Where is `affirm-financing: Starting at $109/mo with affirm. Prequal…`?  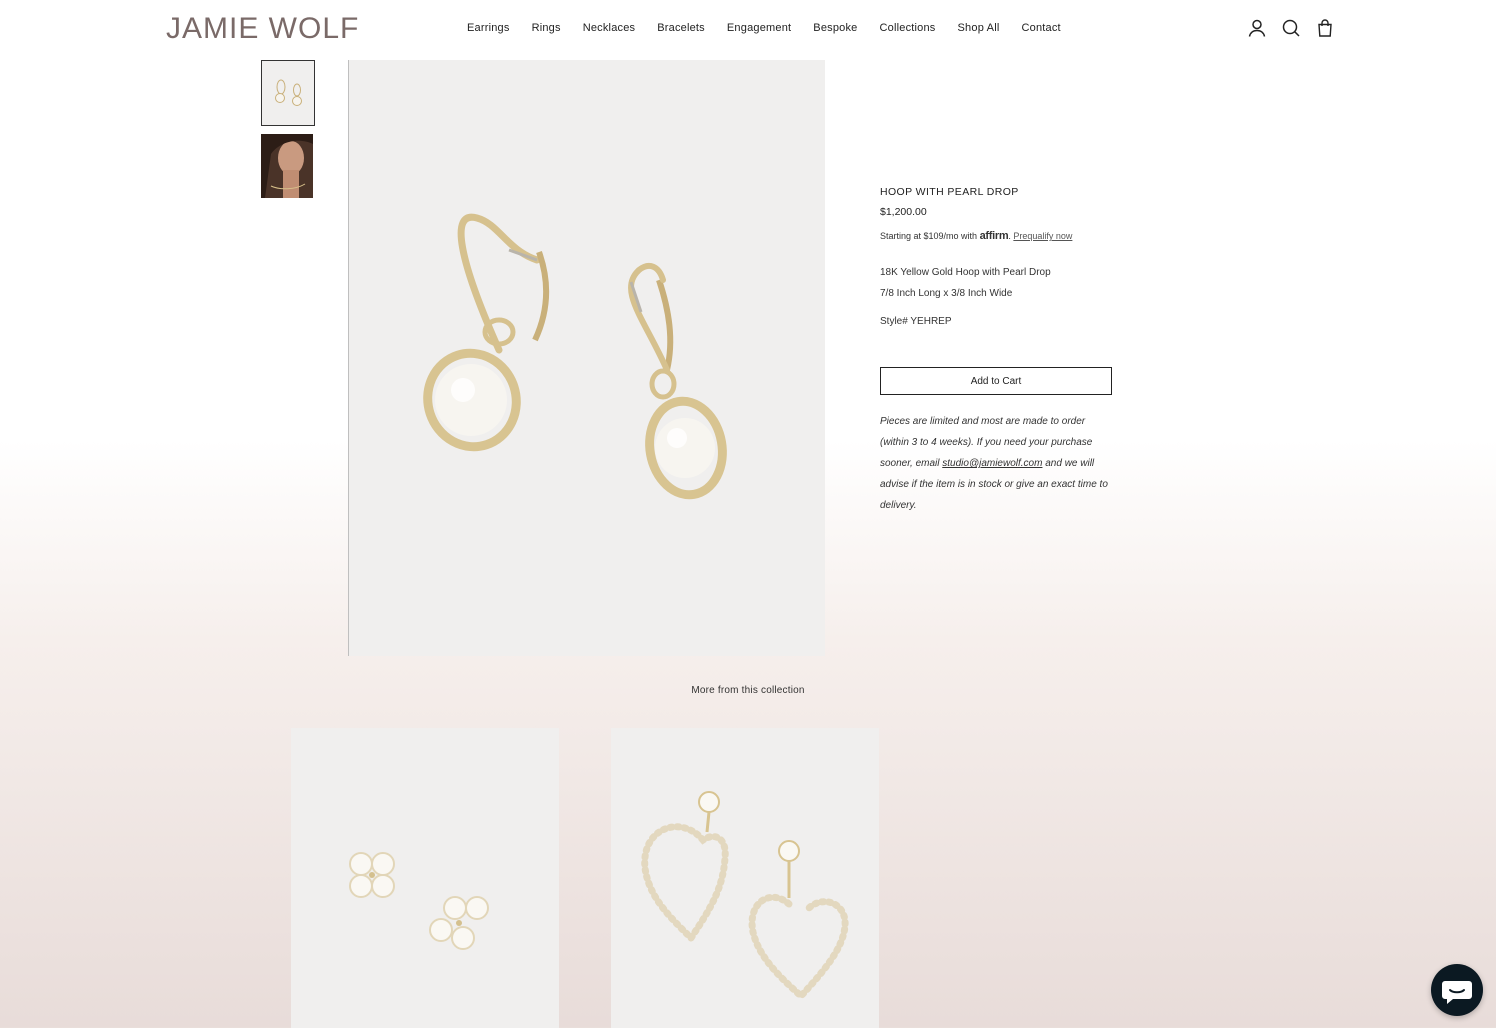
affirm-financing: Starting at $109/mo with affirm. Prequal… is located at coordinates (976, 236).